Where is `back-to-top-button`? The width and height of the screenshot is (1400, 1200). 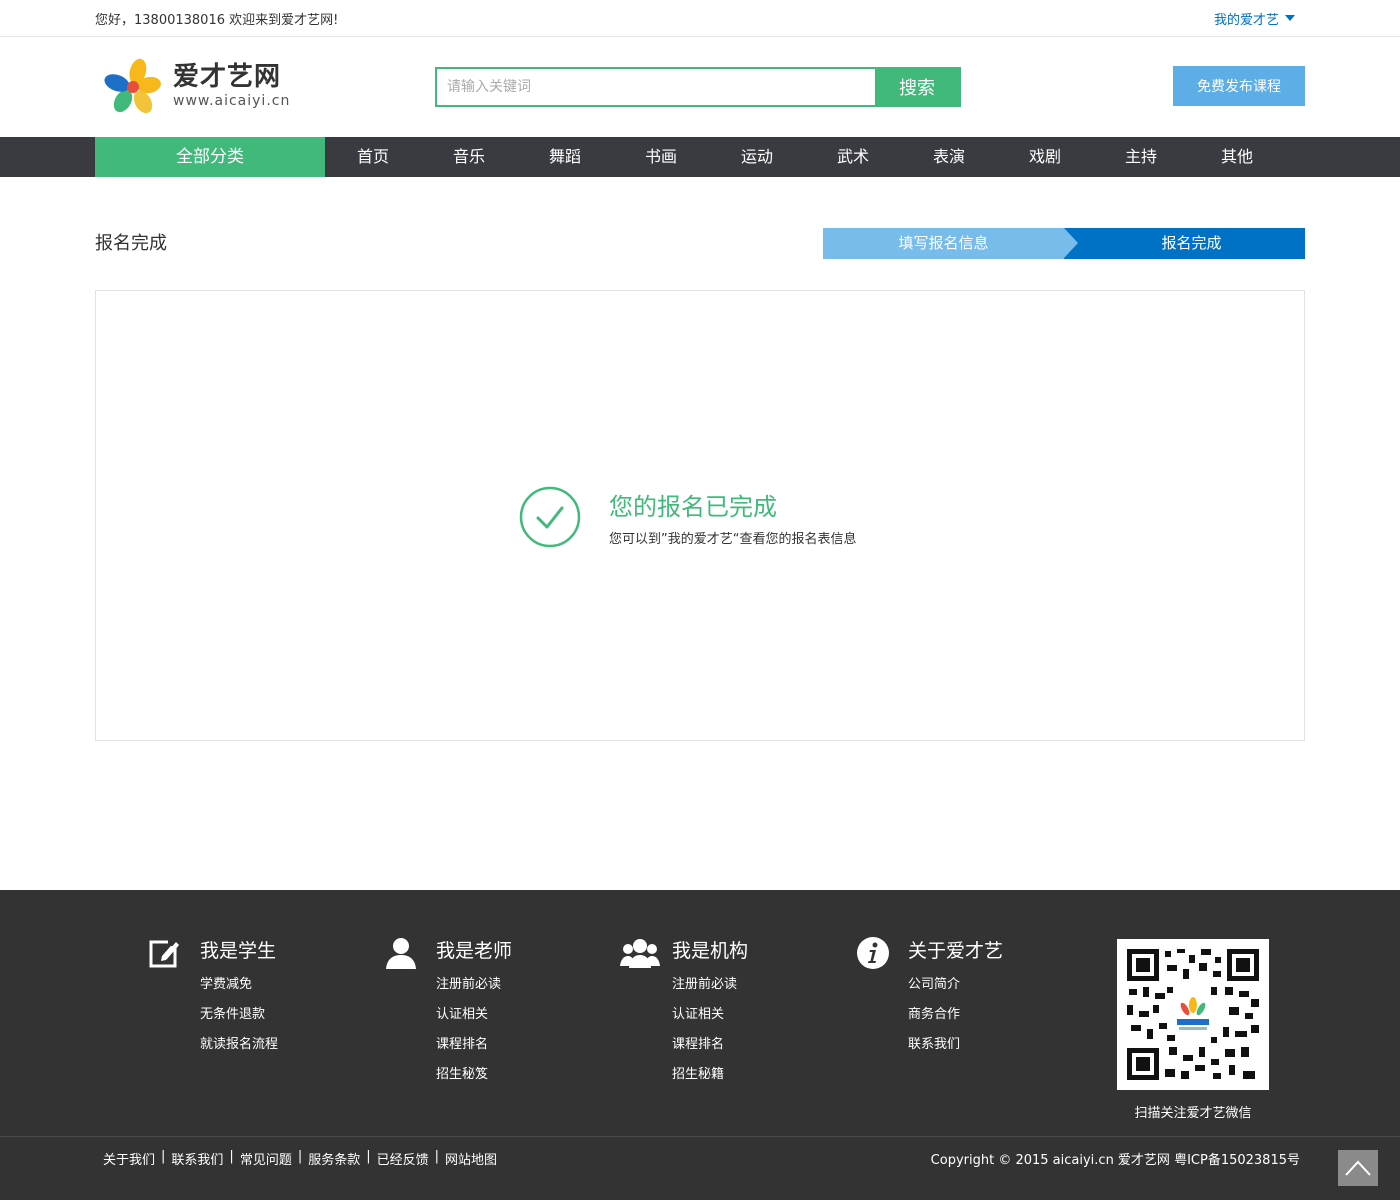 back-to-top-button is located at coordinates (1358, 1168).